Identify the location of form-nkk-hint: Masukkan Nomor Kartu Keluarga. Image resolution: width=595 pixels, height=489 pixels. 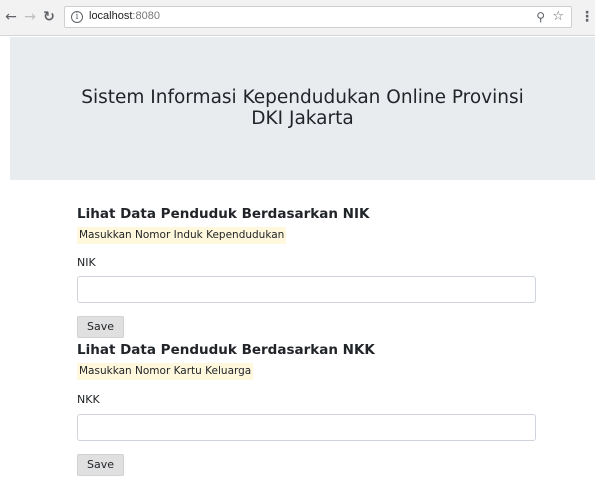
(165, 371).